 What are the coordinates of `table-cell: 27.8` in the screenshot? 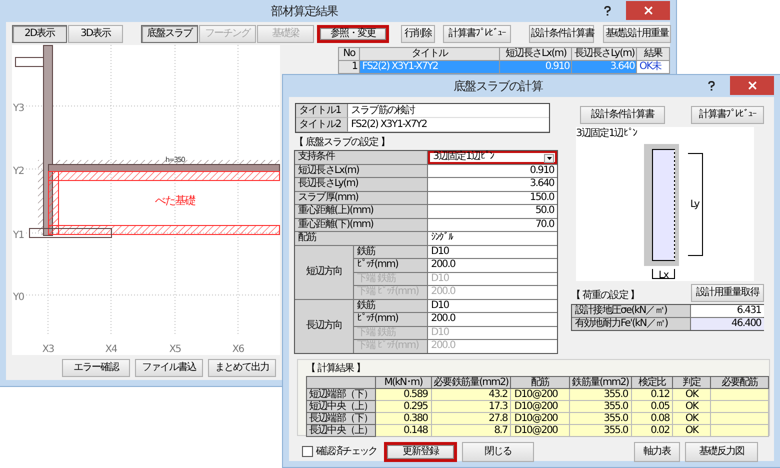 It's located at (471, 418).